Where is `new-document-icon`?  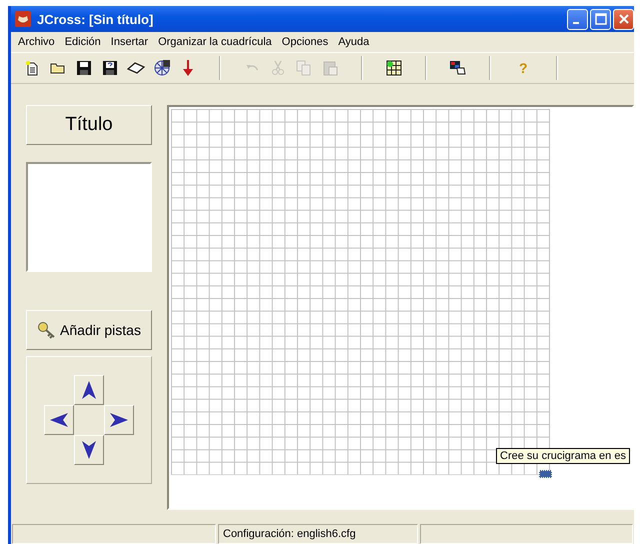 new-document-icon is located at coordinates (32, 68).